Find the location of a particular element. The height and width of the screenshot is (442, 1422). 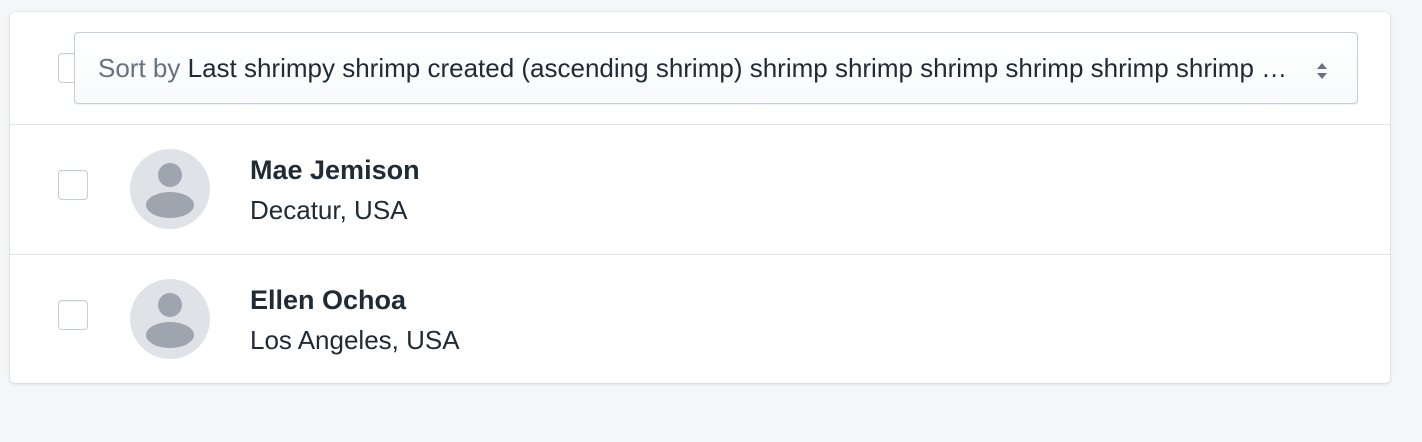

customer-name: Mae Jemison is located at coordinates (335, 170).